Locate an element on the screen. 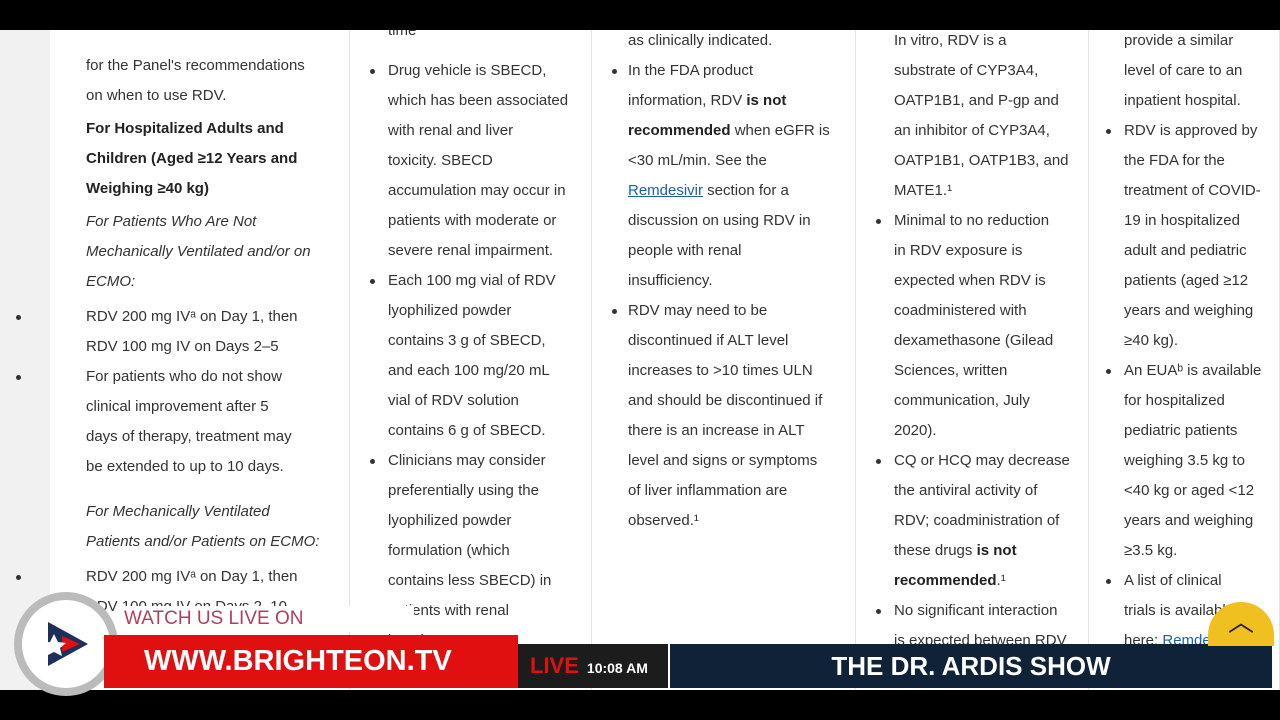 The image size is (1280, 720). text-line: OATP1B1, OATP1B3, and is located at coordinates (981, 160).